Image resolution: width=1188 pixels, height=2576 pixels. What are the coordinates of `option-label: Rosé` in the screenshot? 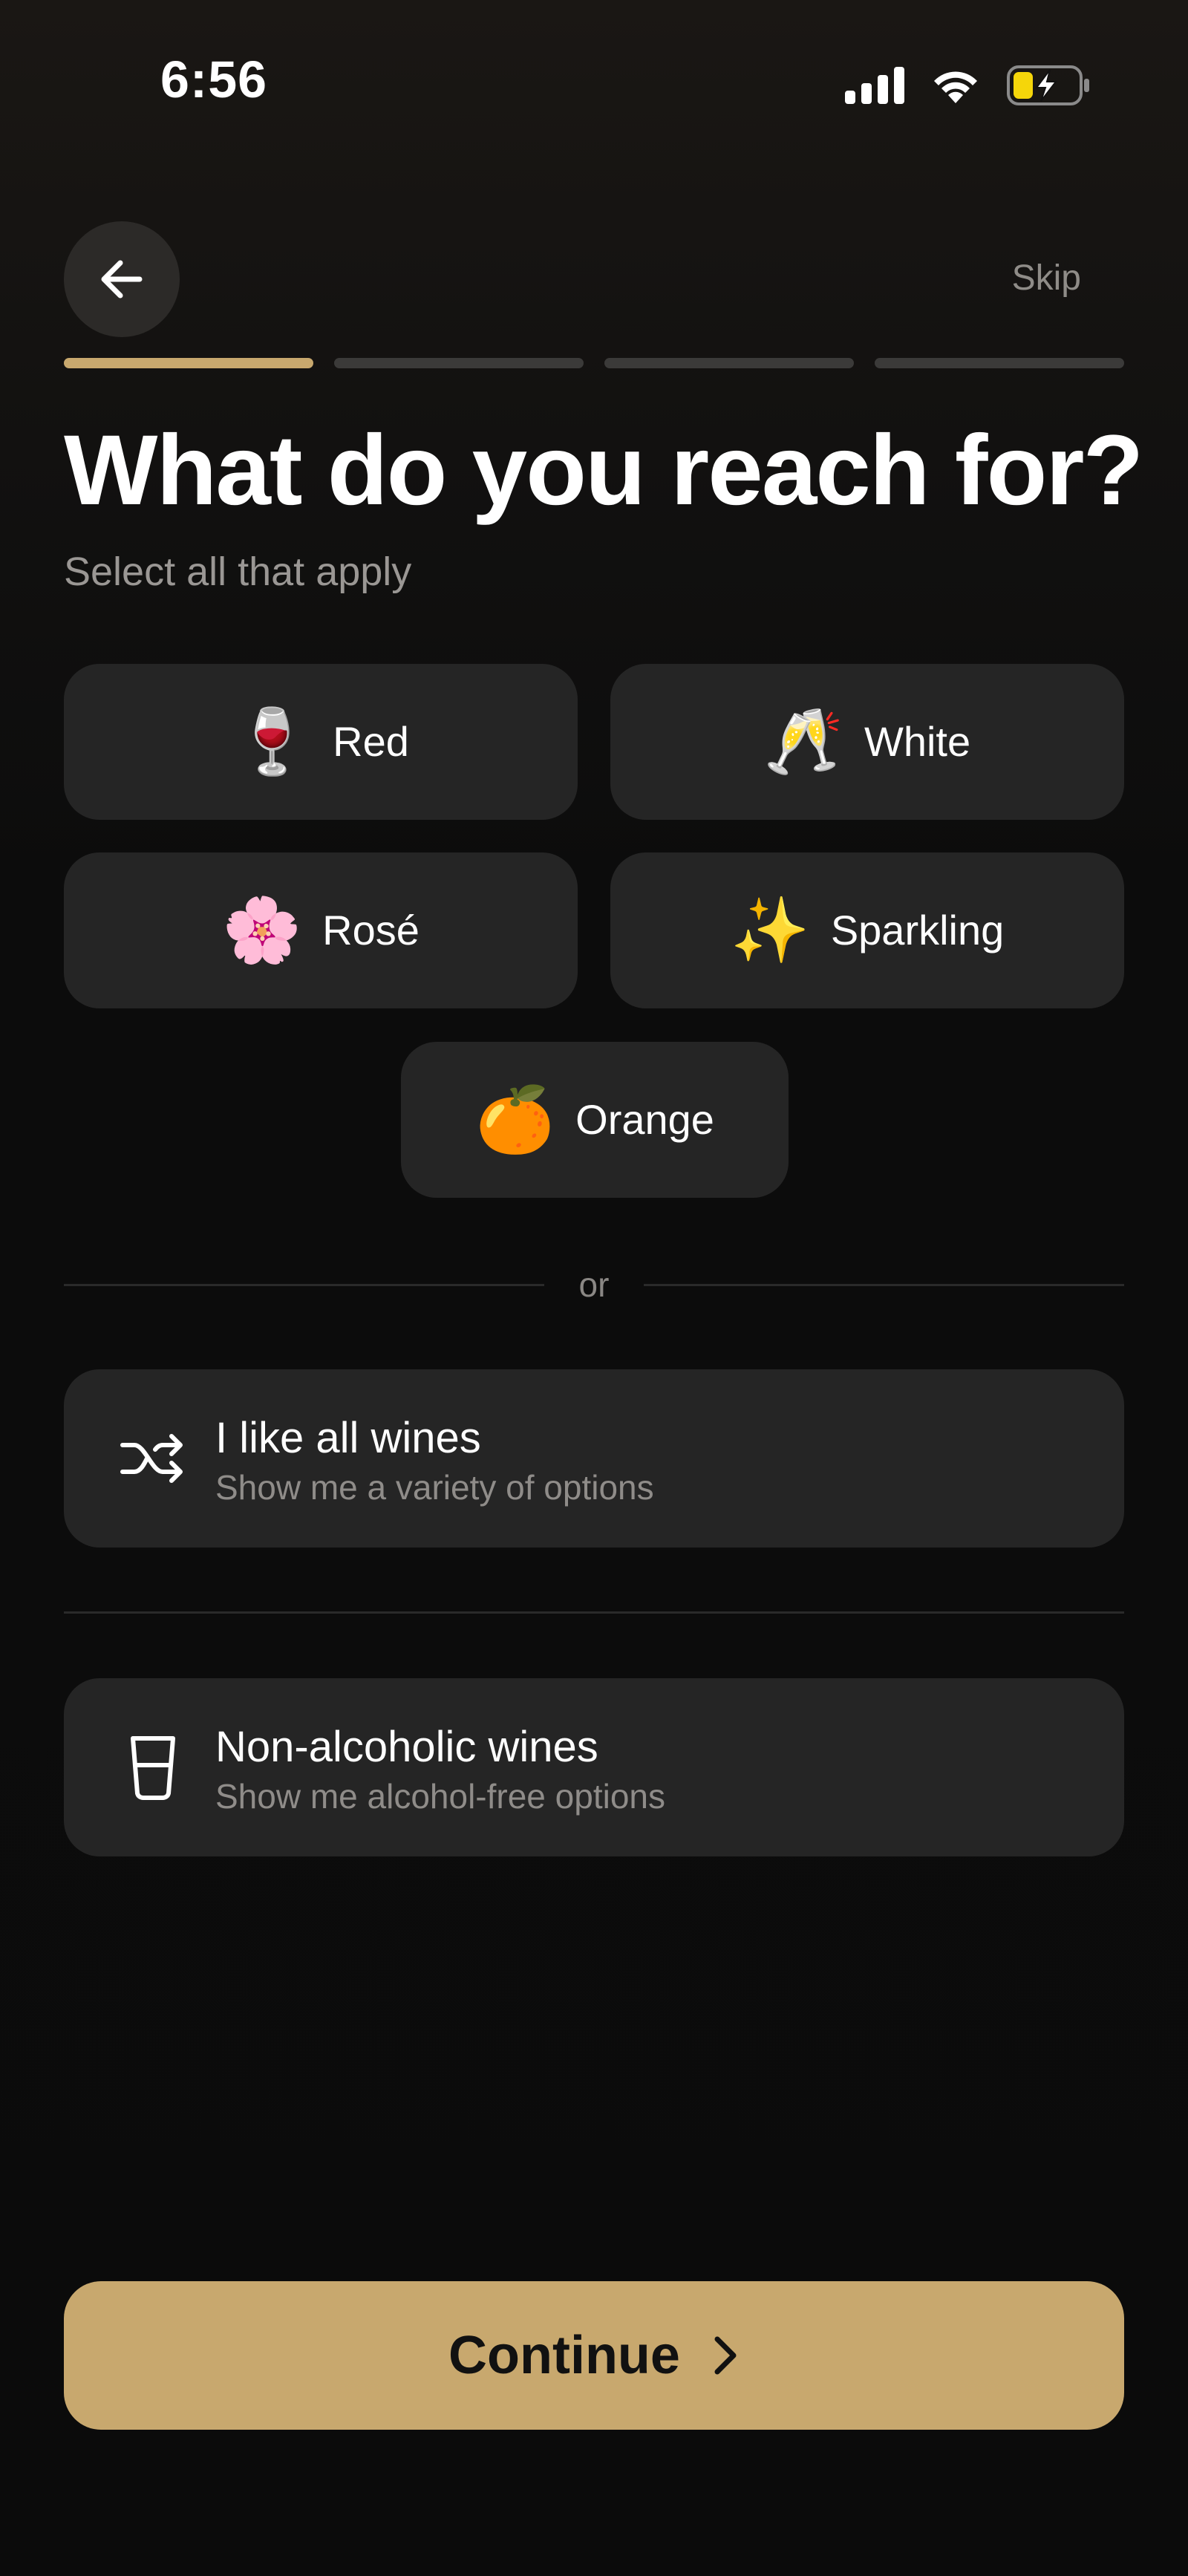 It's located at (371, 930).